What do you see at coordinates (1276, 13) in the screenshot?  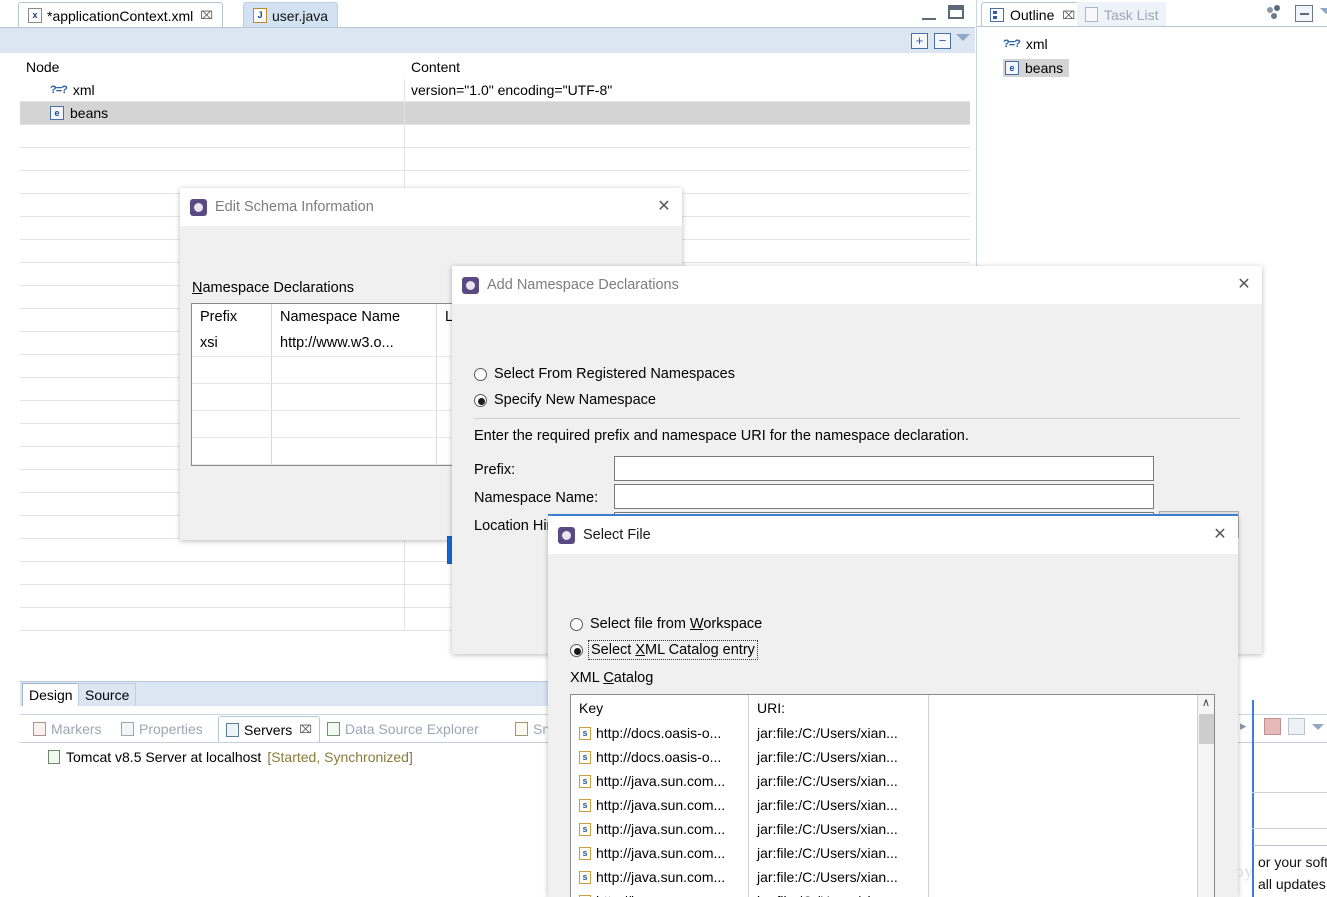 I see `sort-icon` at bounding box center [1276, 13].